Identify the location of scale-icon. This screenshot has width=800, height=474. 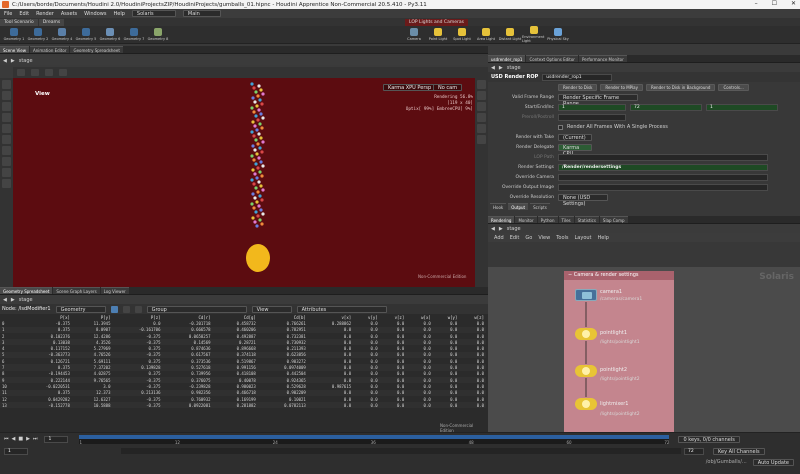
(6, 117).